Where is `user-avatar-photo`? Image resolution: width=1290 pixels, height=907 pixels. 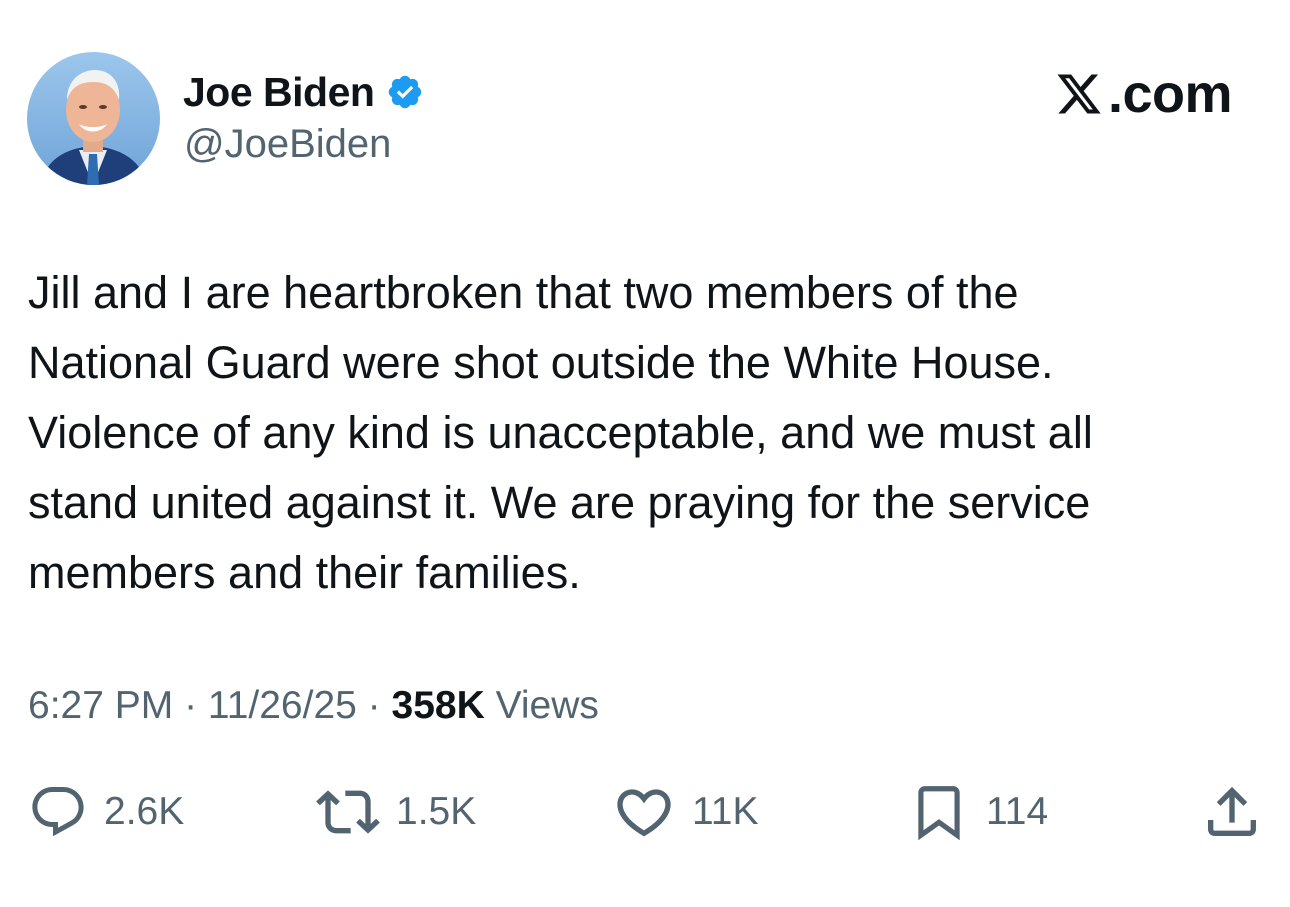
user-avatar-photo is located at coordinates (93, 118).